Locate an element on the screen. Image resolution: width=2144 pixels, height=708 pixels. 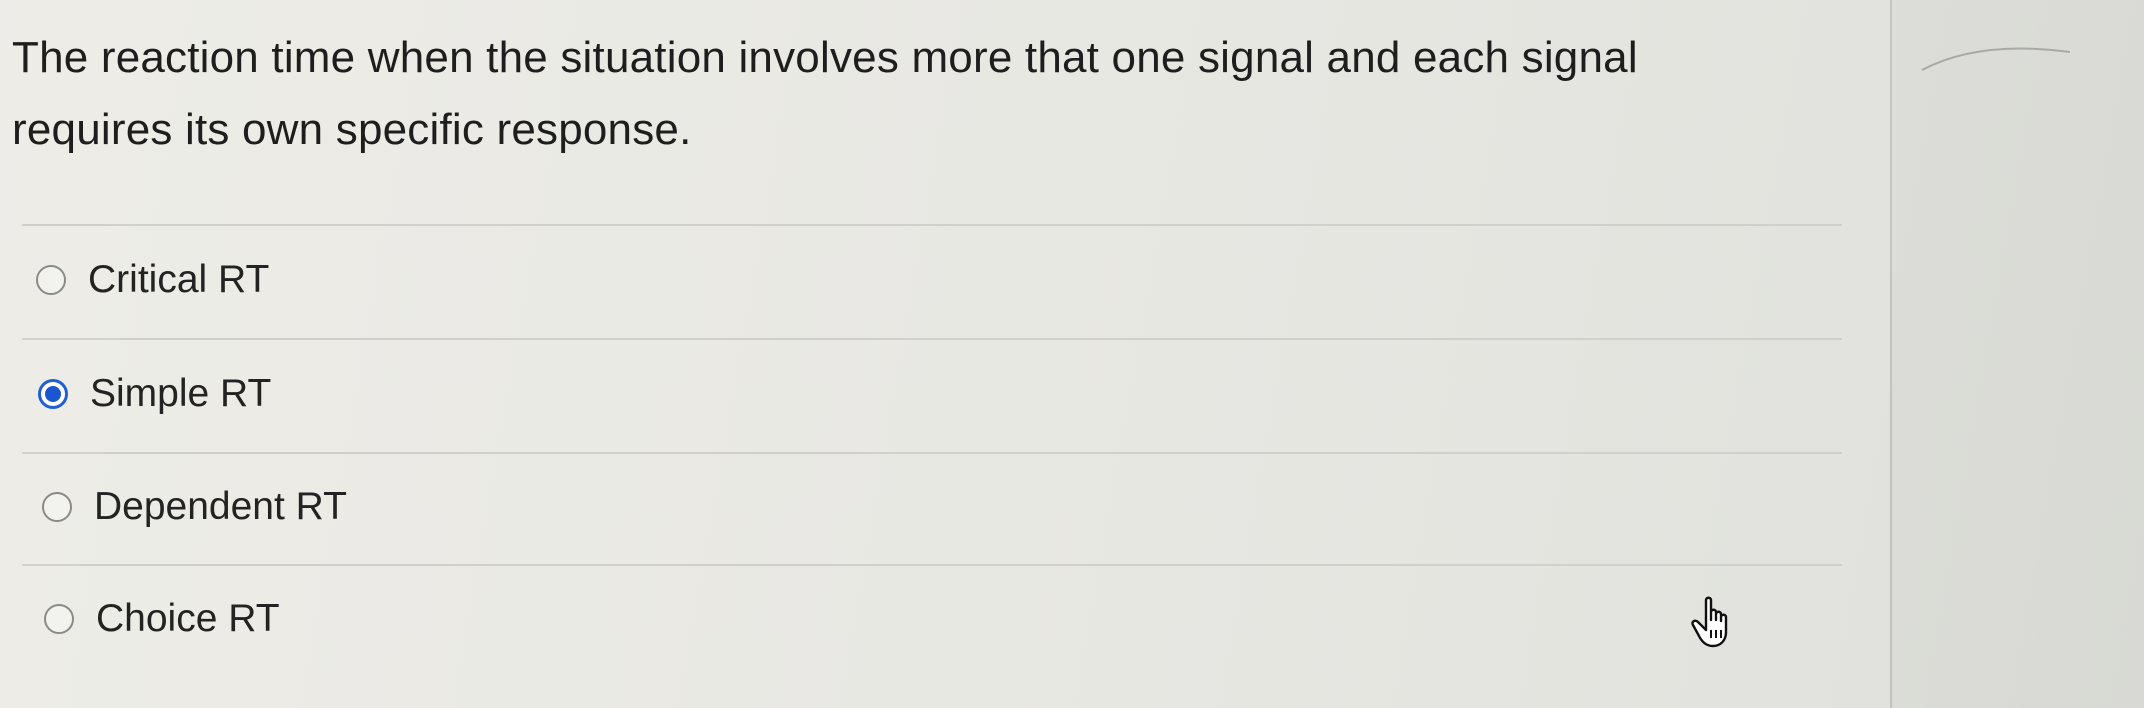
option-critical-rt: Critical RT is located at coordinates (152, 280).